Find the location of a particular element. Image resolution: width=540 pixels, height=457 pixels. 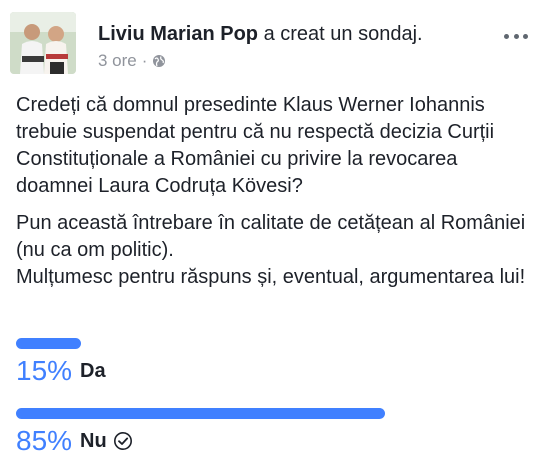

poll-bar-fill-nu is located at coordinates (200, 413).